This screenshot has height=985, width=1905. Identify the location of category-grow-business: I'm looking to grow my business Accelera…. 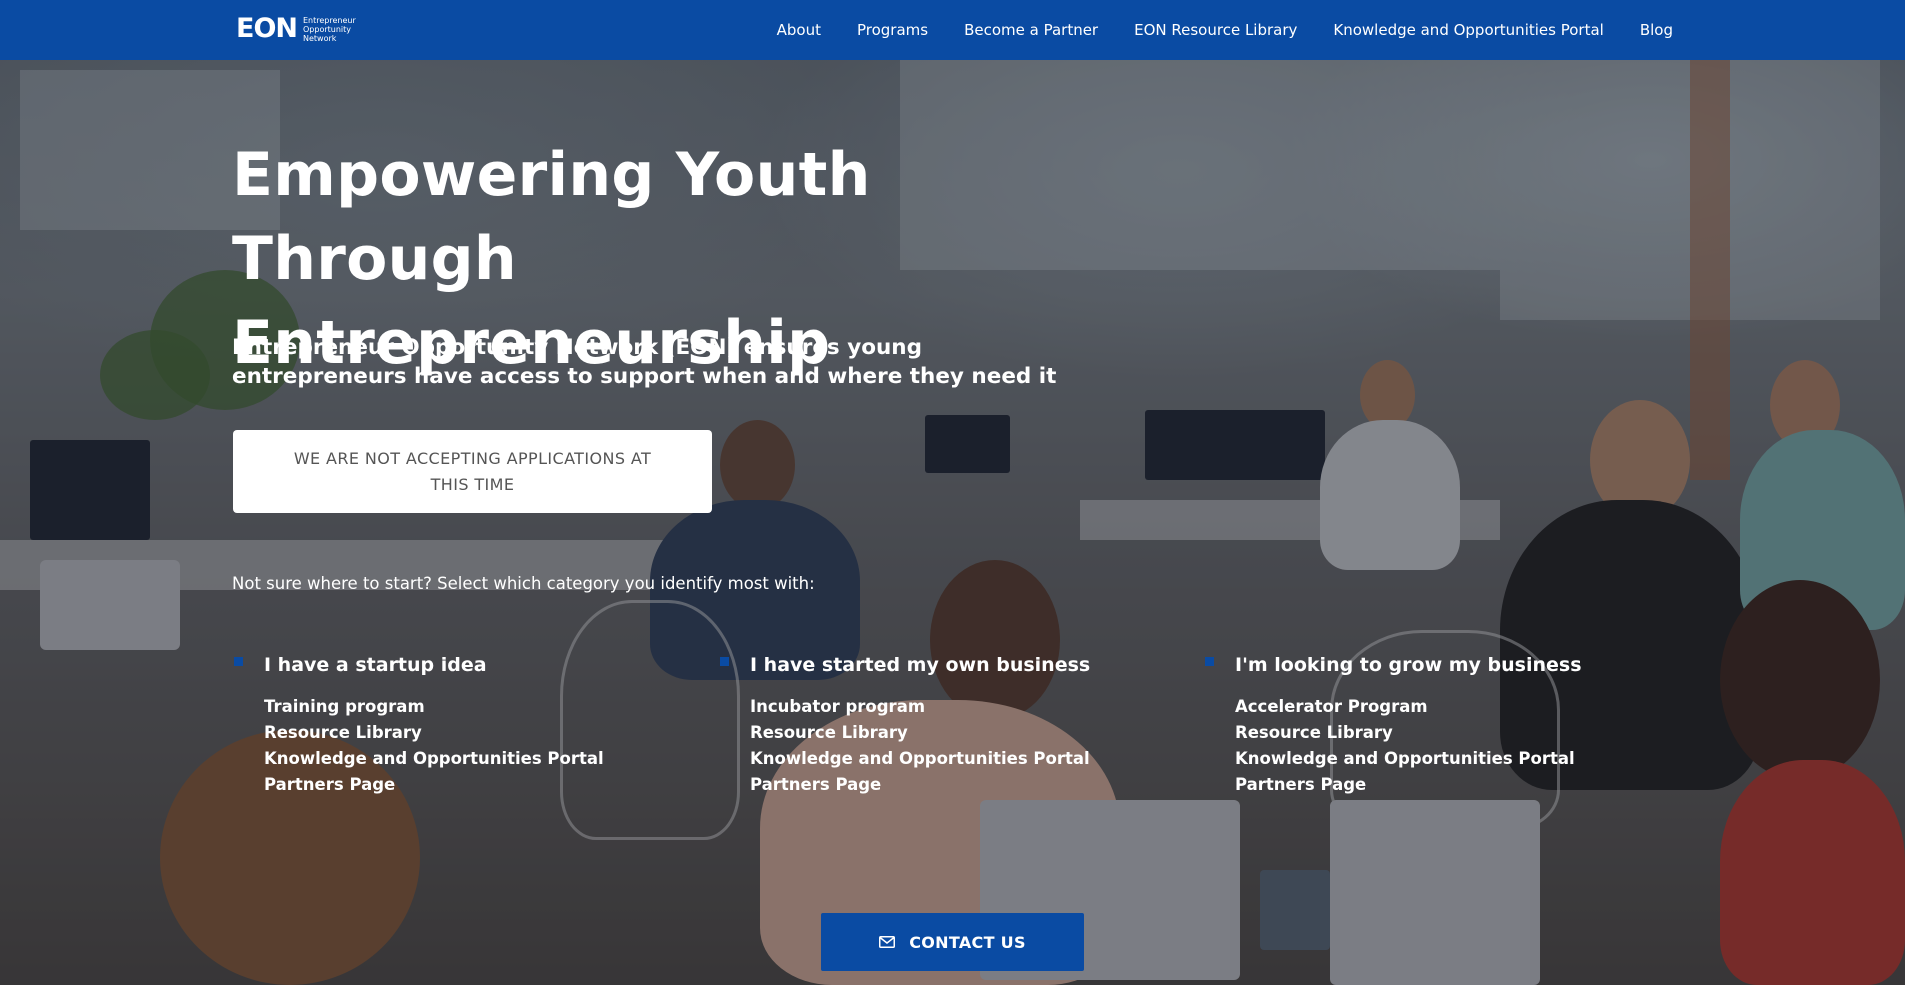
(1413, 725).